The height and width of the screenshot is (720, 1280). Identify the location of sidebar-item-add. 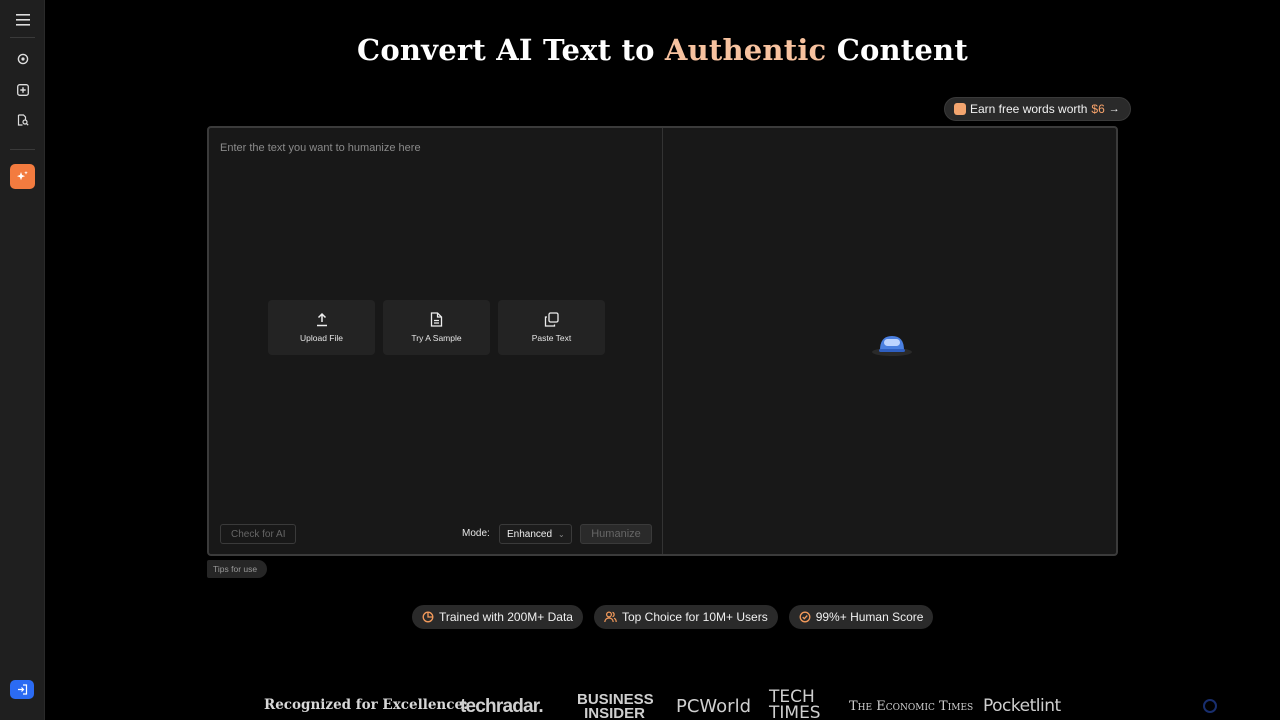
(22, 89).